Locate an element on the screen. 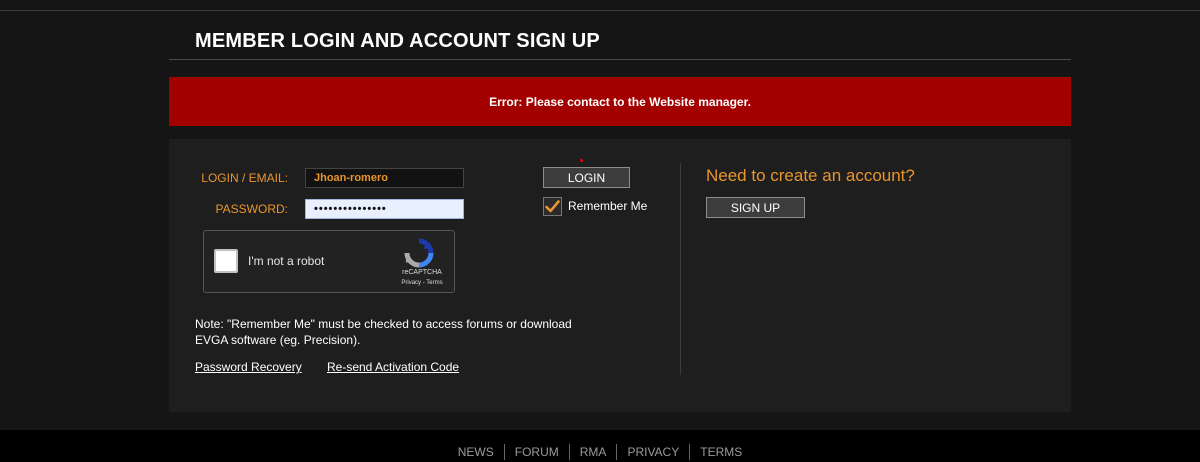 Image resolution: width=1200 pixels, height=462 pixels. login-button: LOGIN is located at coordinates (586, 177).